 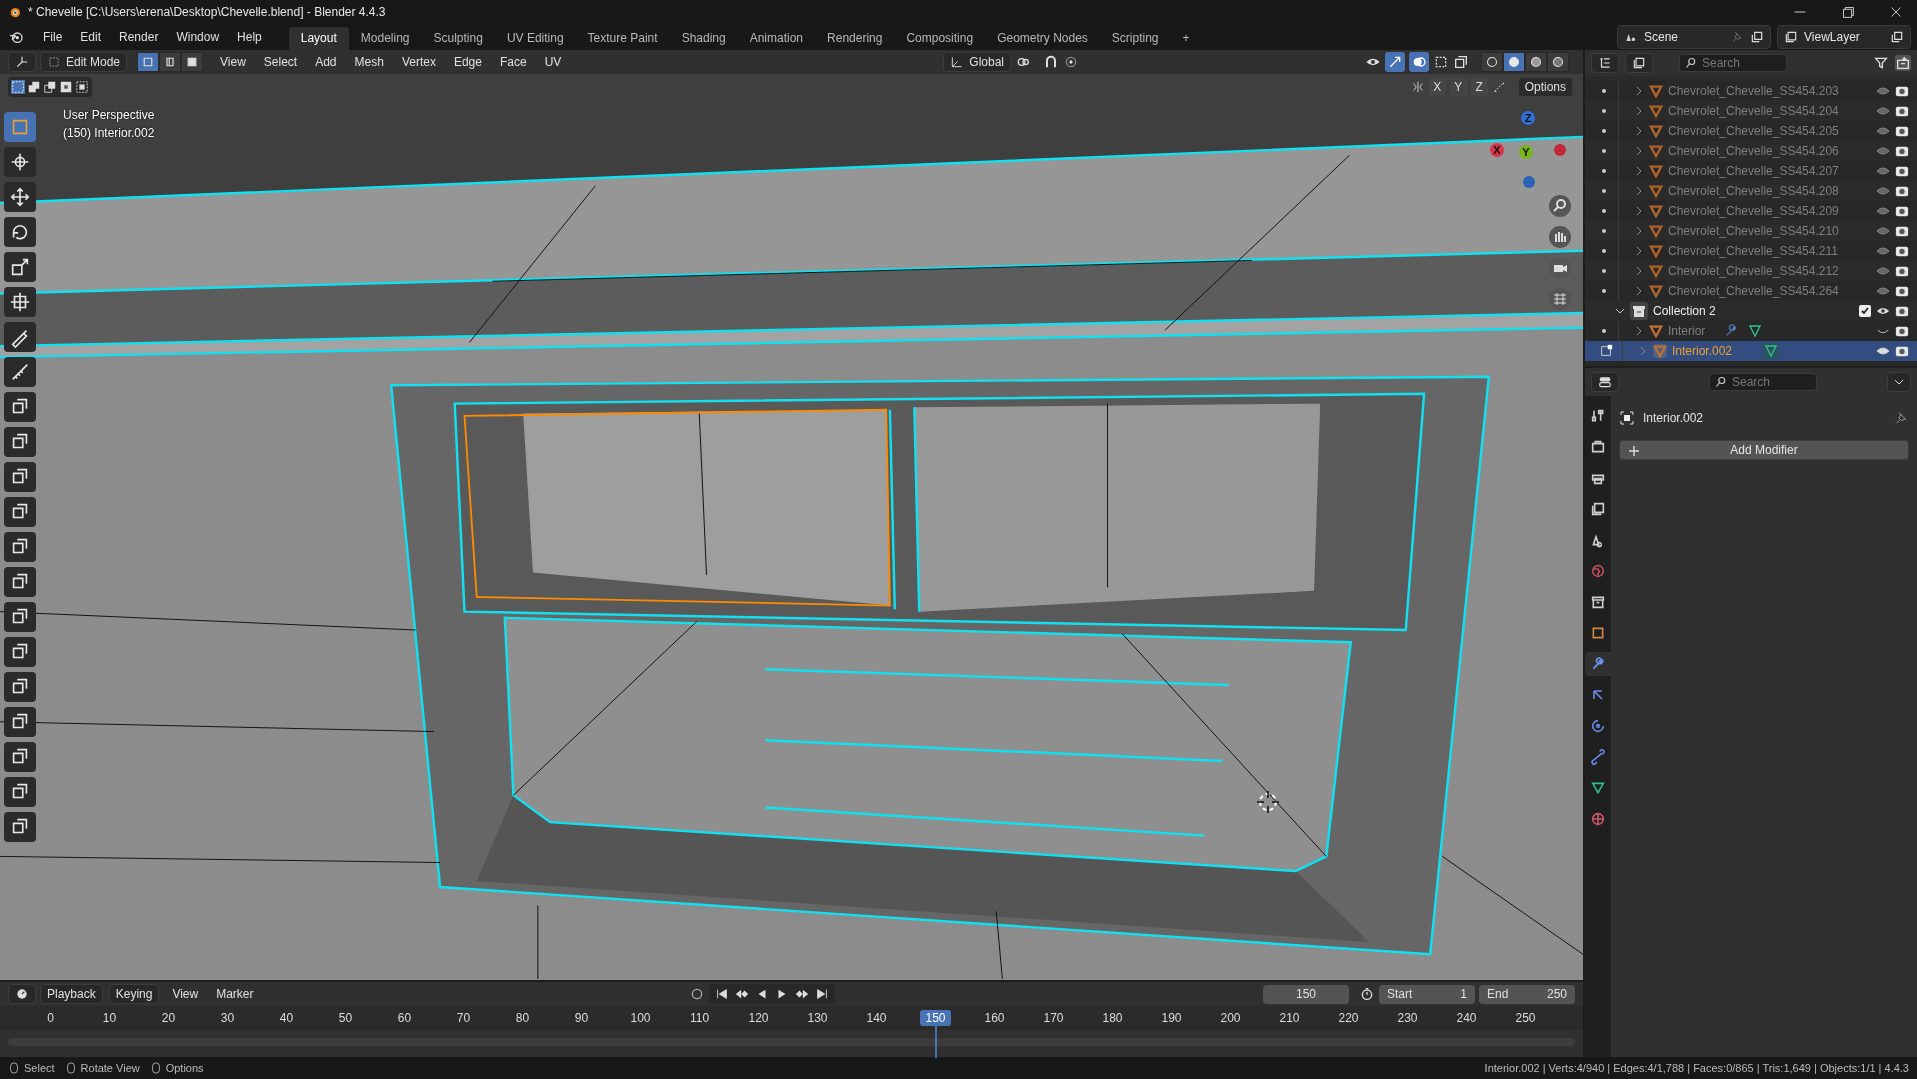 What do you see at coordinates (1395, 62) in the screenshot?
I see `gizmo-toggle-icon` at bounding box center [1395, 62].